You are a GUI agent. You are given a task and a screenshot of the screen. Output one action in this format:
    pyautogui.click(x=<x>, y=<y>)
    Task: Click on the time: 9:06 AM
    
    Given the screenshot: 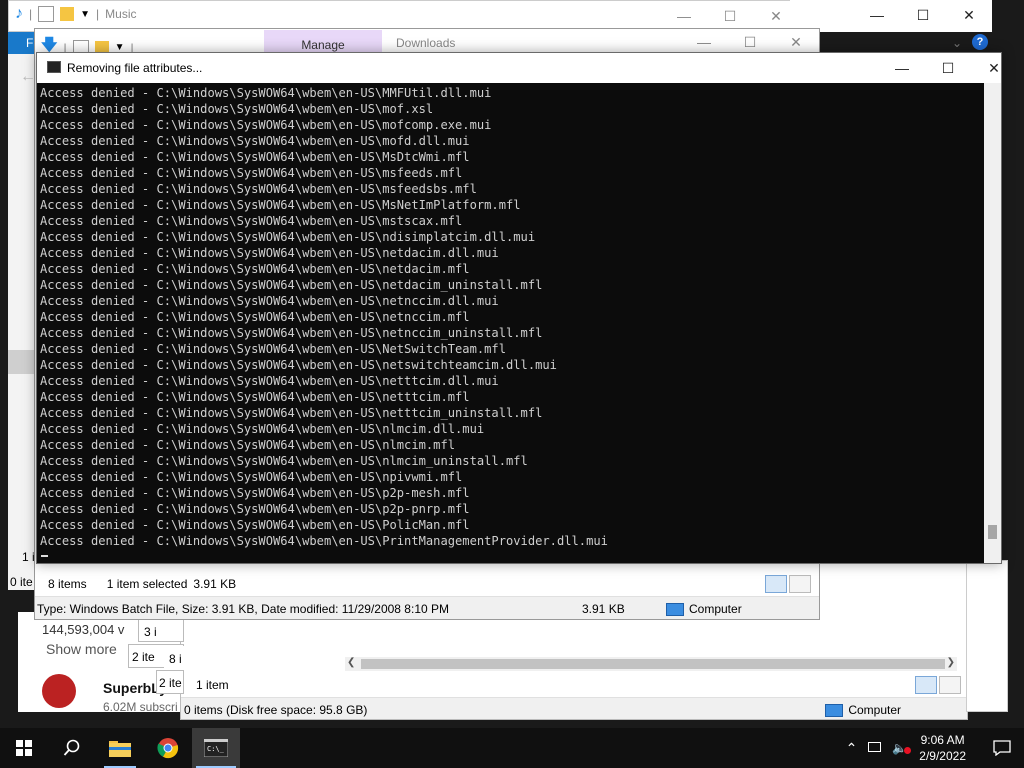 What is the action you would take?
    pyautogui.click(x=942, y=740)
    